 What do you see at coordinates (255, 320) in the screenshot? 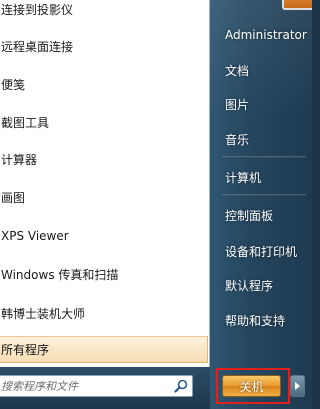
I see `help-support-label: 帮助和支持` at bounding box center [255, 320].